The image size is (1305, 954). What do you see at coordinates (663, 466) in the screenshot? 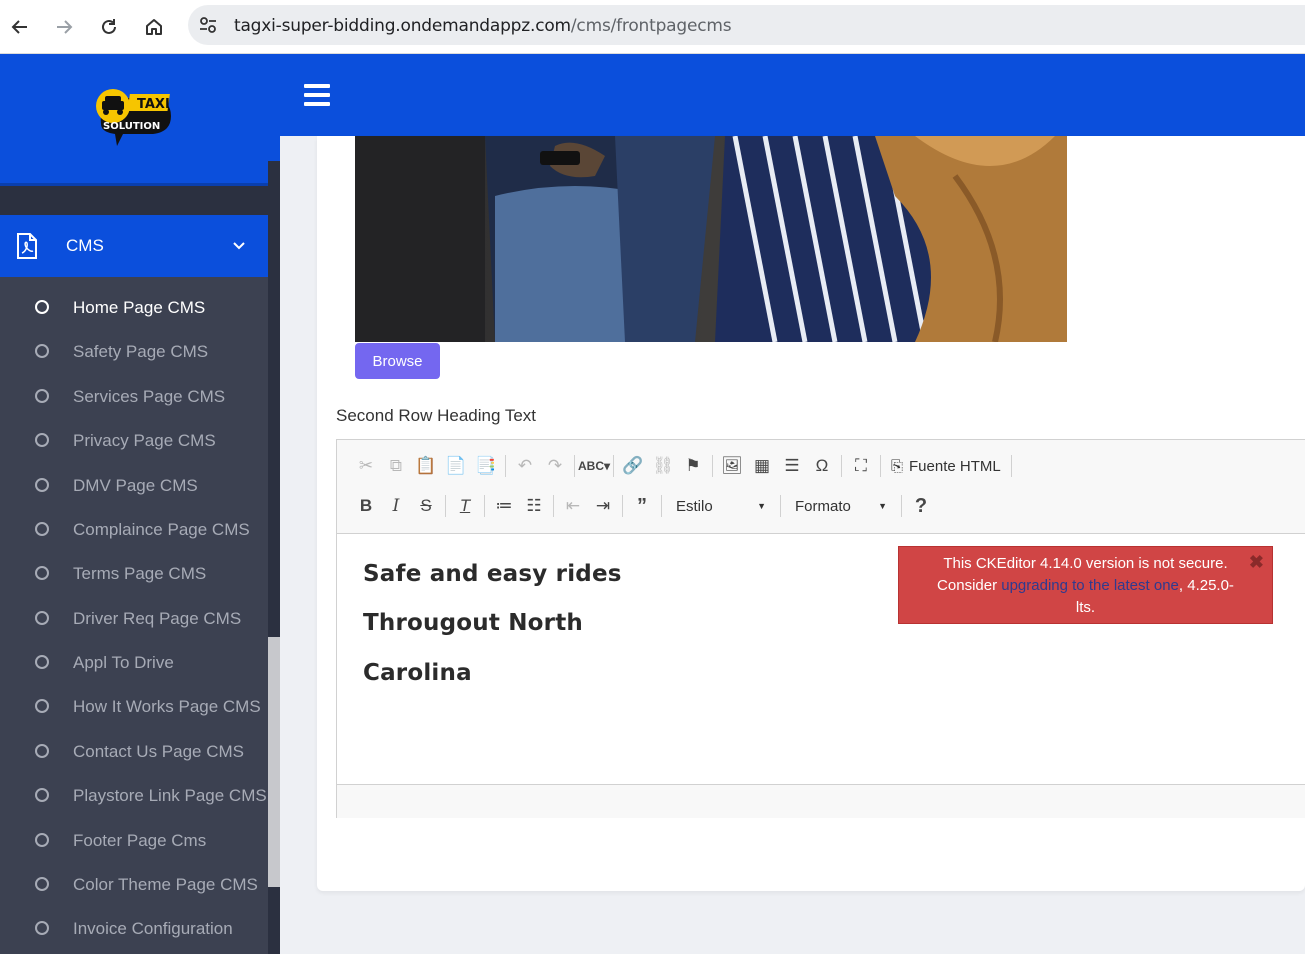
I see `unlink-icon: ⛓` at bounding box center [663, 466].